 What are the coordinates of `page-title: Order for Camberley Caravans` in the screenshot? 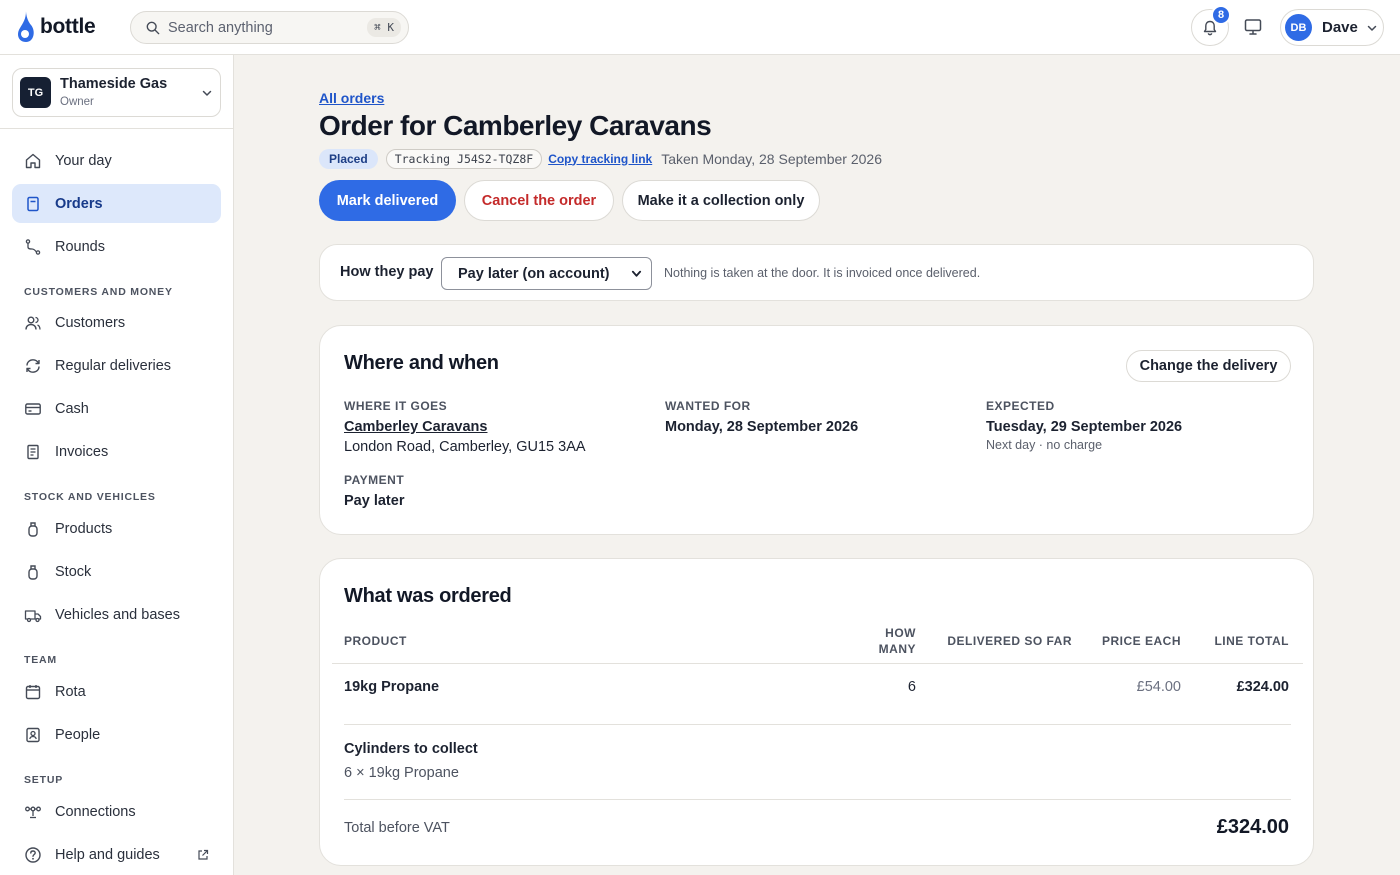 It's located at (515, 125).